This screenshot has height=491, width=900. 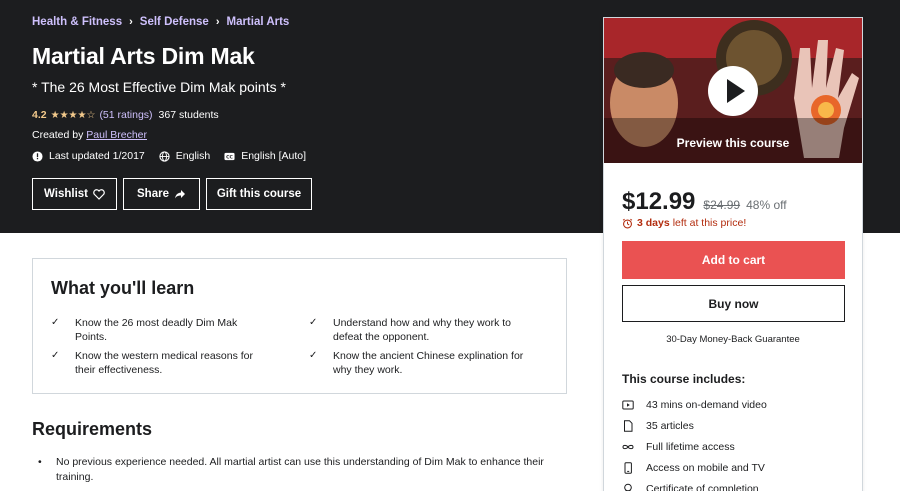 I want to click on alert-badge-icon, so click(x=37, y=156).